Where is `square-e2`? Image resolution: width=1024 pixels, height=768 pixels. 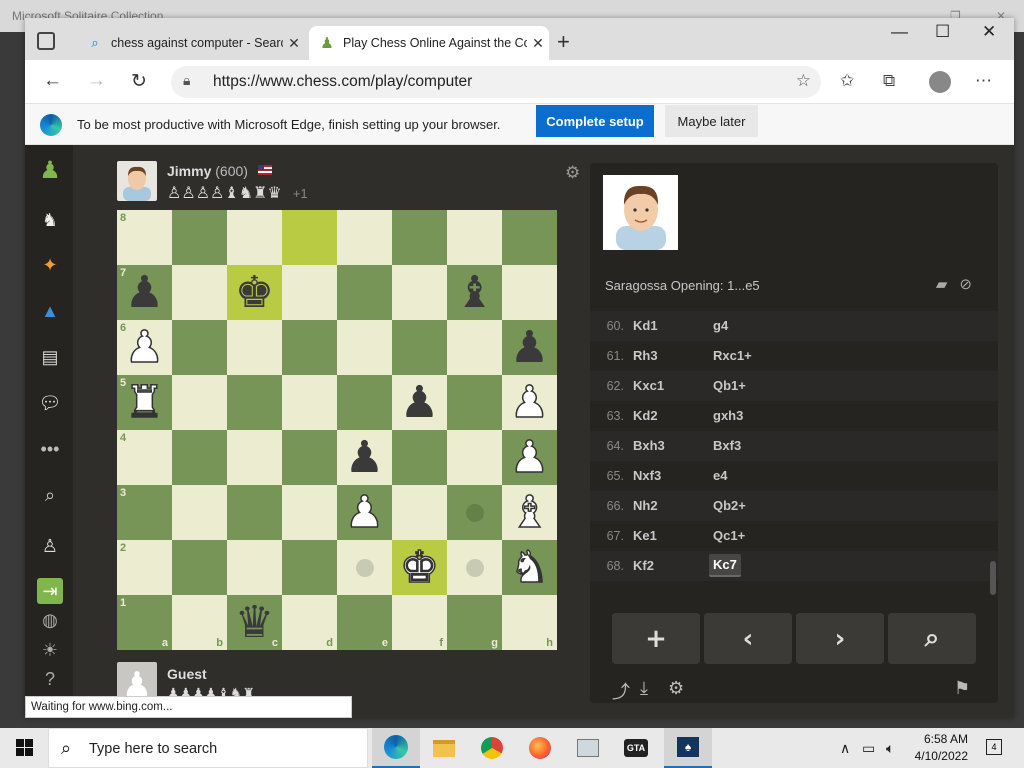 square-e2 is located at coordinates (364, 567).